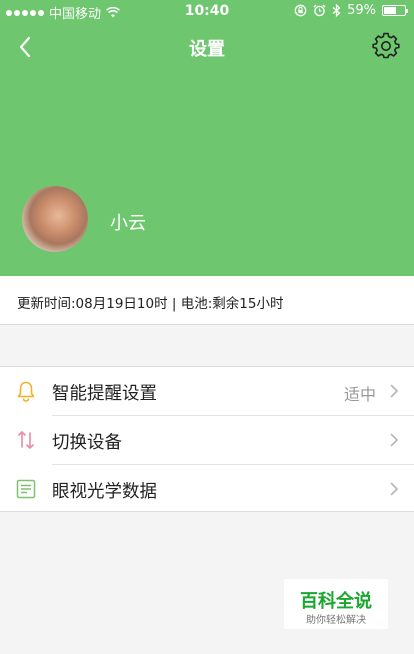 The height and width of the screenshot is (654, 414). I want to click on gear-icon, so click(386, 45).